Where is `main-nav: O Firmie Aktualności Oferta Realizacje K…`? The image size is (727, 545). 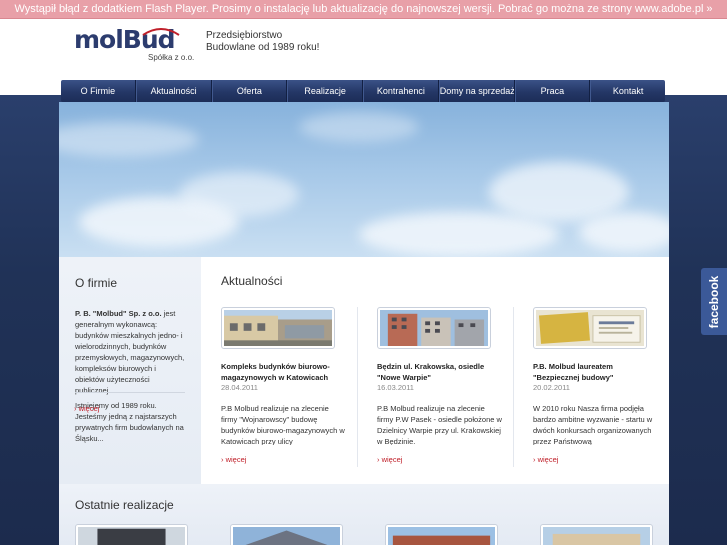
main-nav: O Firmie Aktualności Oferta Realizacje K… is located at coordinates (363, 91).